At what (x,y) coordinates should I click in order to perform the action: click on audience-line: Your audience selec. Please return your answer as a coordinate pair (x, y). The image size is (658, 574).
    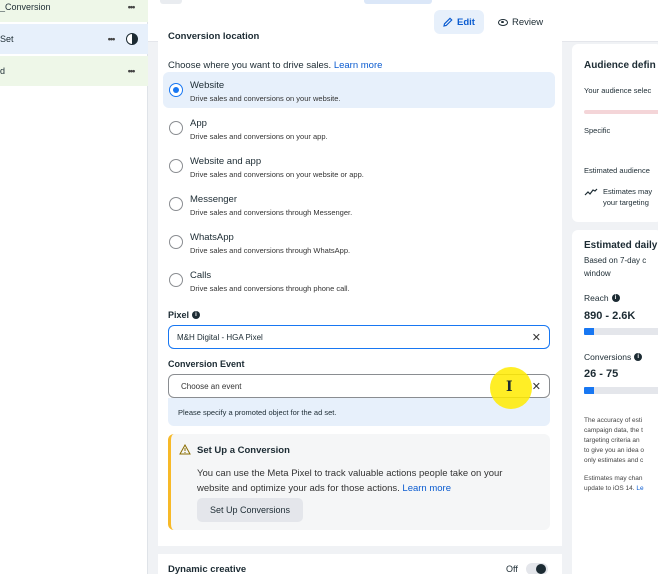
    Looking at the image, I should click on (618, 90).